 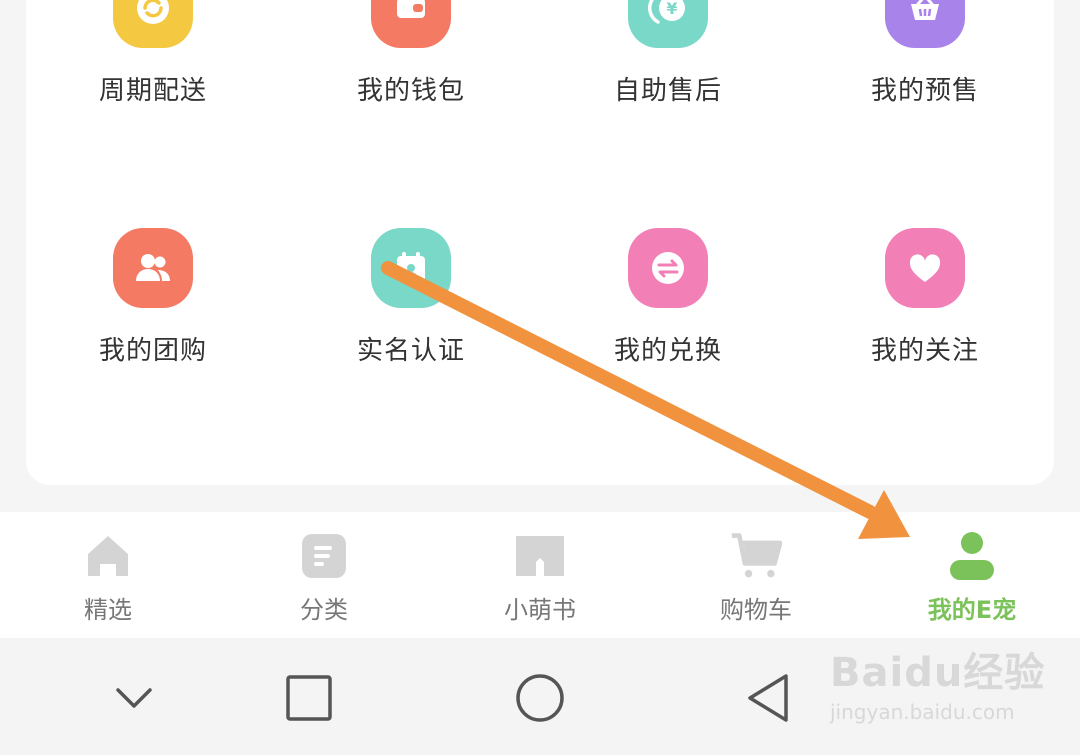 What do you see at coordinates (153, 313) in the screenshot?
I see `service-item-group-buy: 我的团购` at bounding box center [153, 313].